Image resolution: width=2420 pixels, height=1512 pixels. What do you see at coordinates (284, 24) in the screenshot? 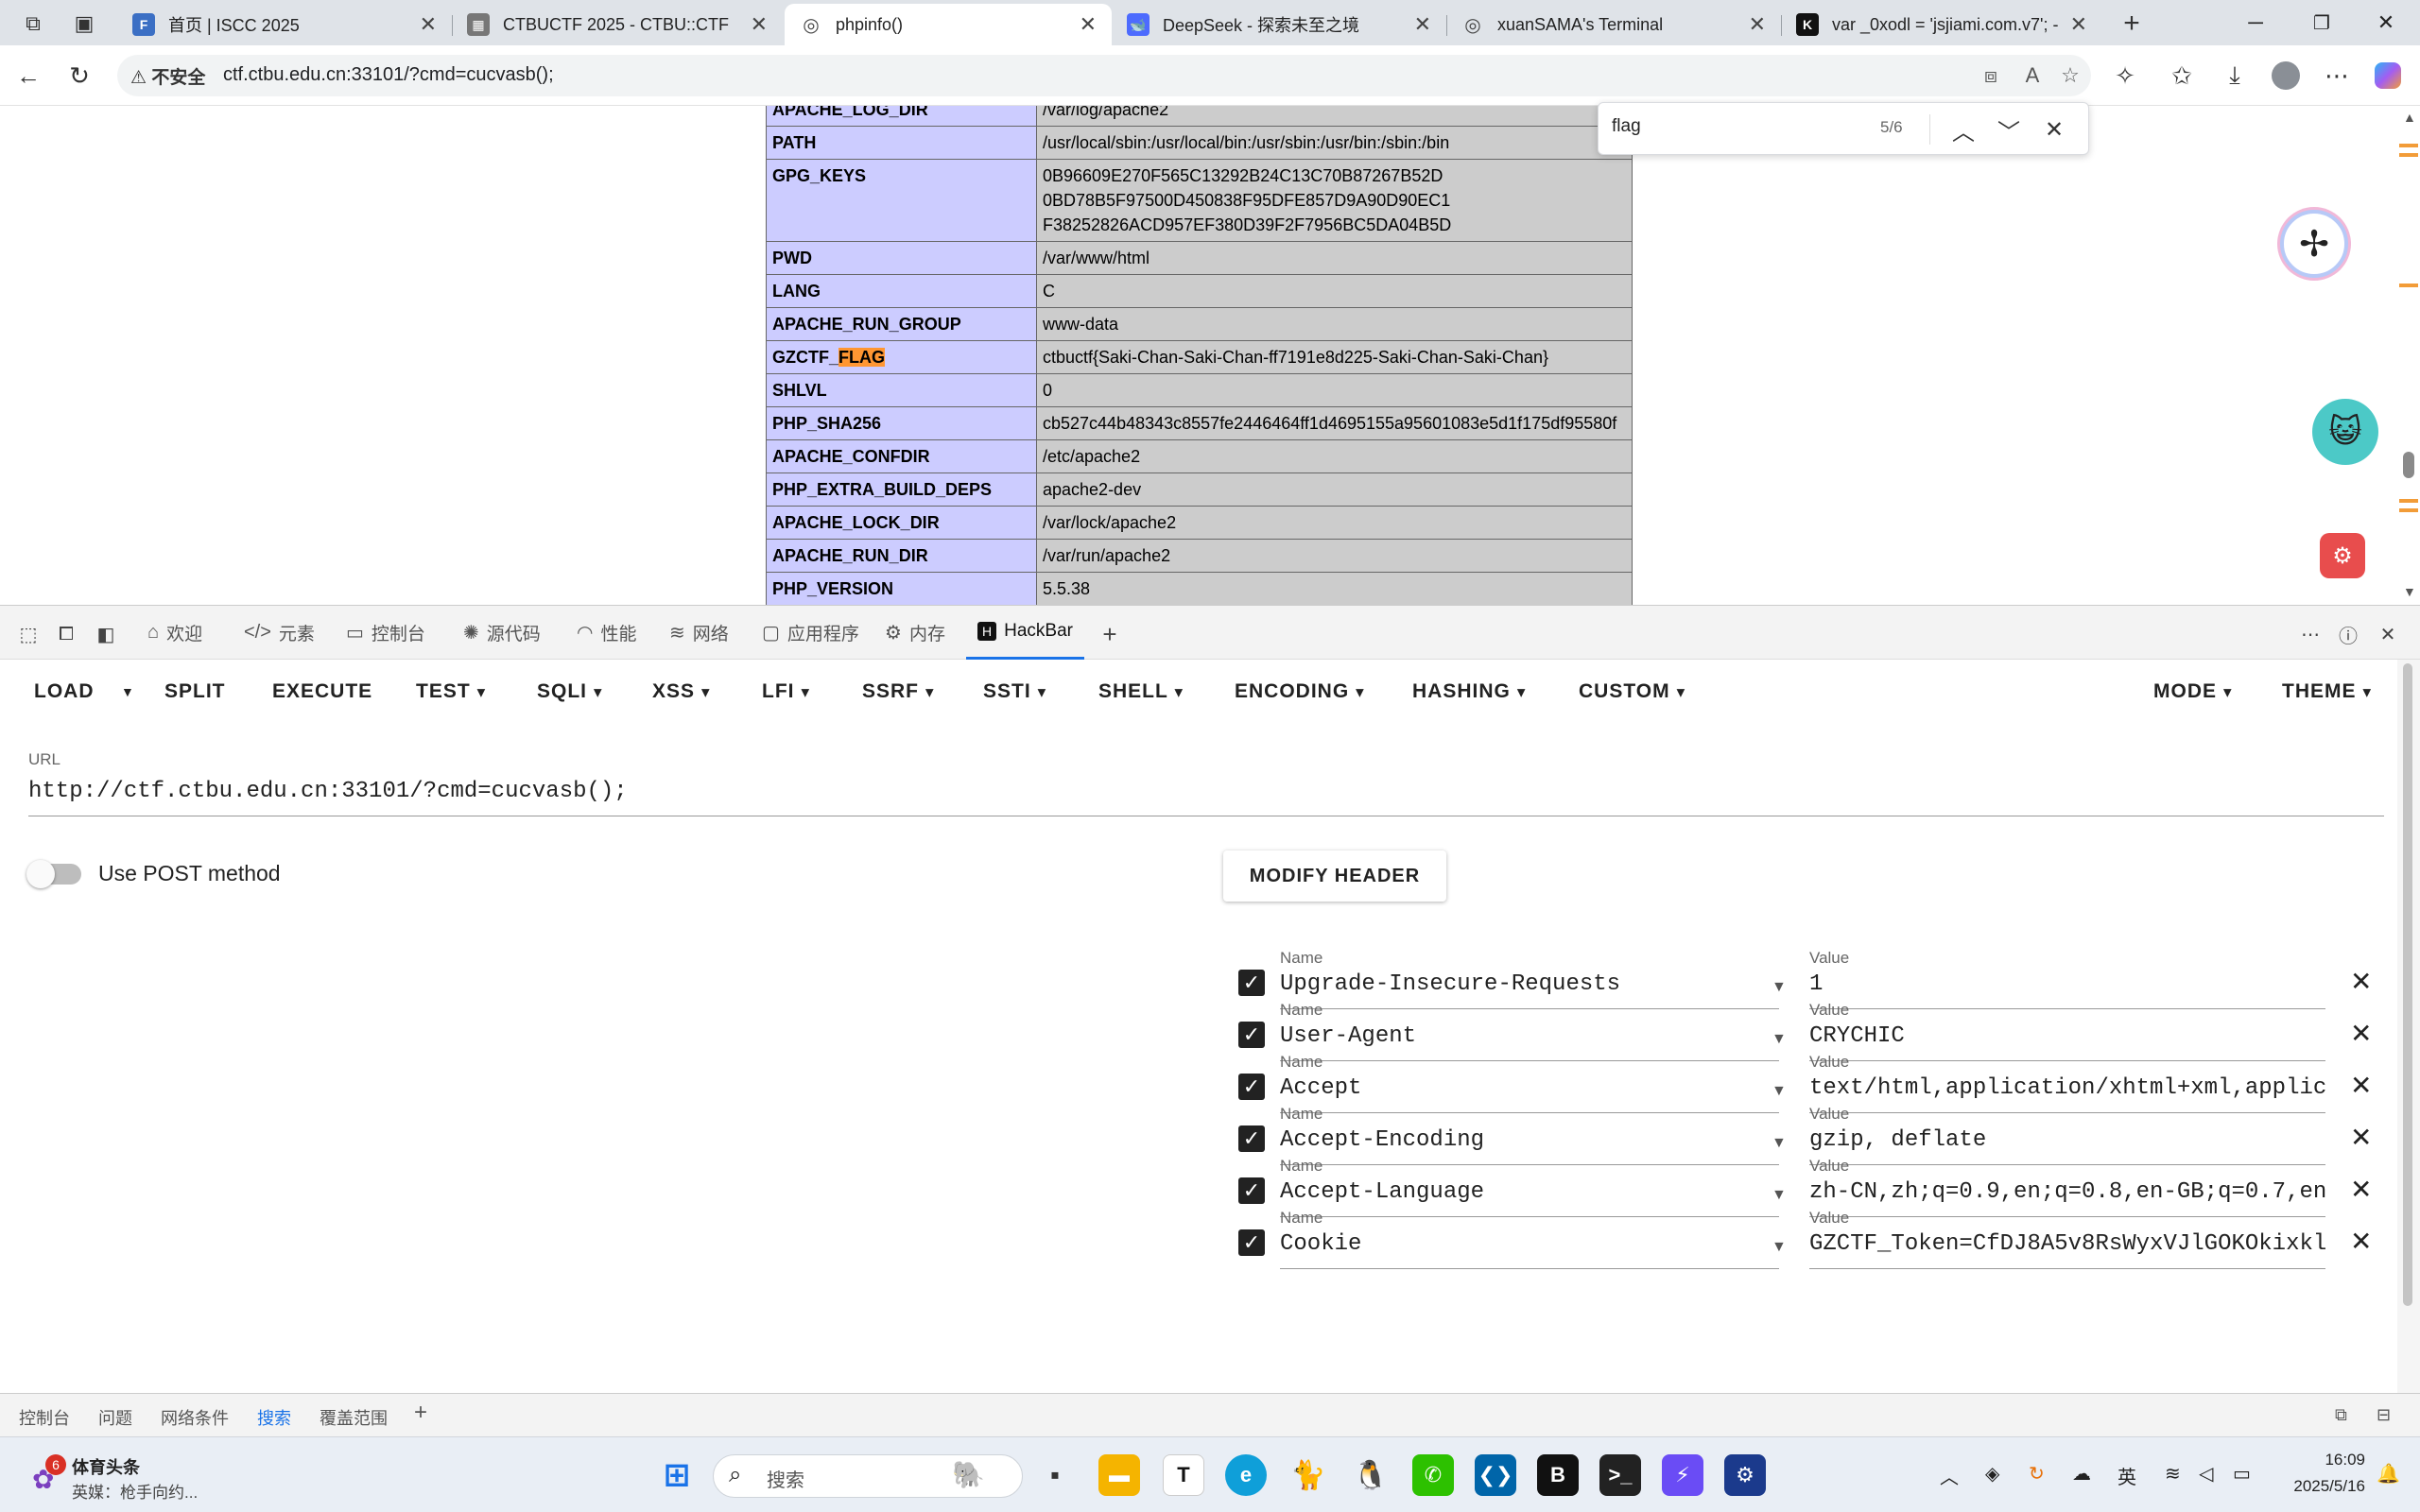
I see `tab-iscc: F 首页 | ISCC 2025 ✕` at bounding box center [284, 24].